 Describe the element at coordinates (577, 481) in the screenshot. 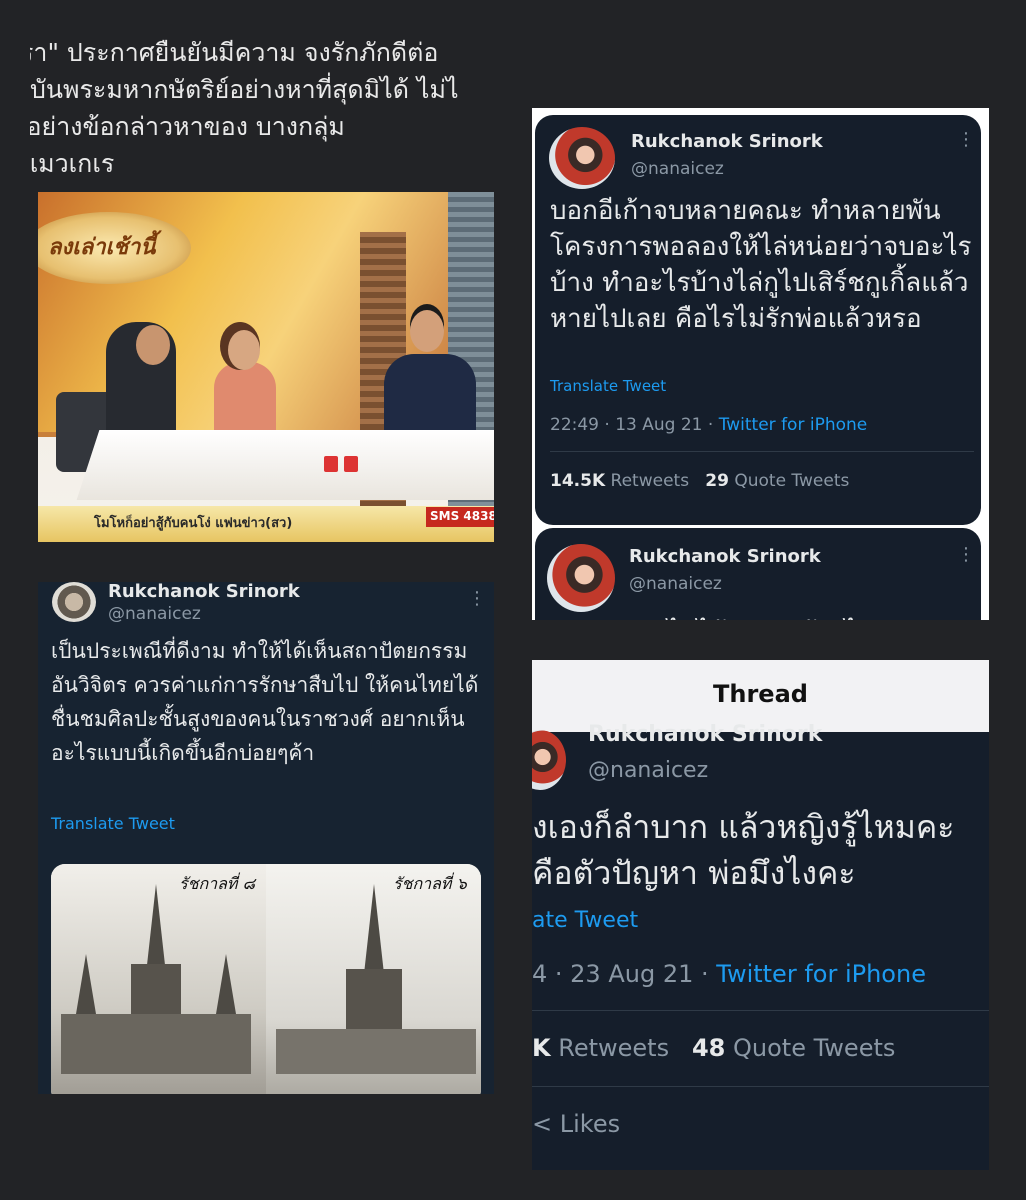

I see `retweets-count: 14.5K` at that location.